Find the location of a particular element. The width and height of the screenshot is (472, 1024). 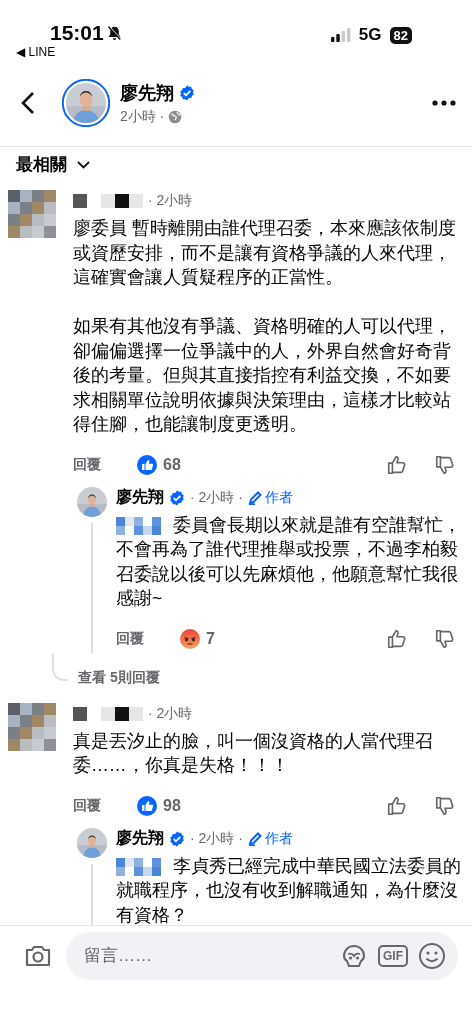

view-replies-link: 查看 5則回覆 is located at coordinates (119, 677).